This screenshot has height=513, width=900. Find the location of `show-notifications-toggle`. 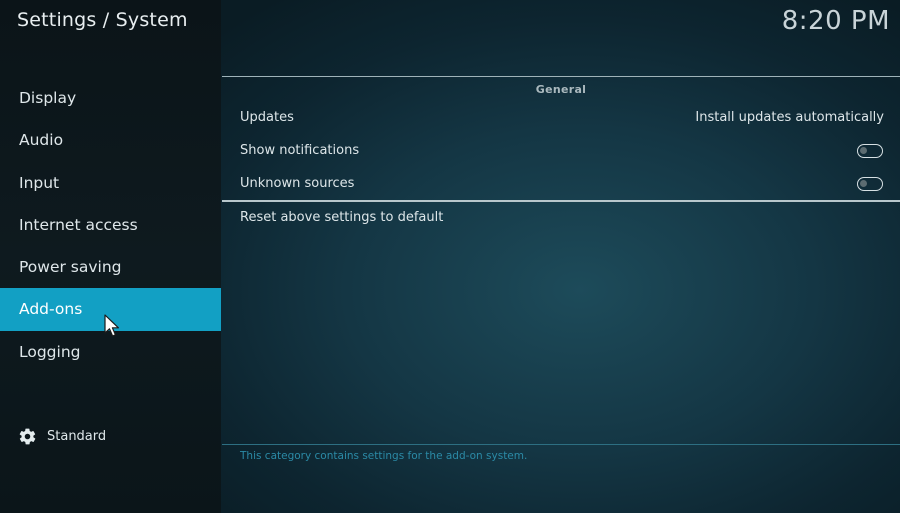

show-notifications-toggle is located at coordinates (870, 150).